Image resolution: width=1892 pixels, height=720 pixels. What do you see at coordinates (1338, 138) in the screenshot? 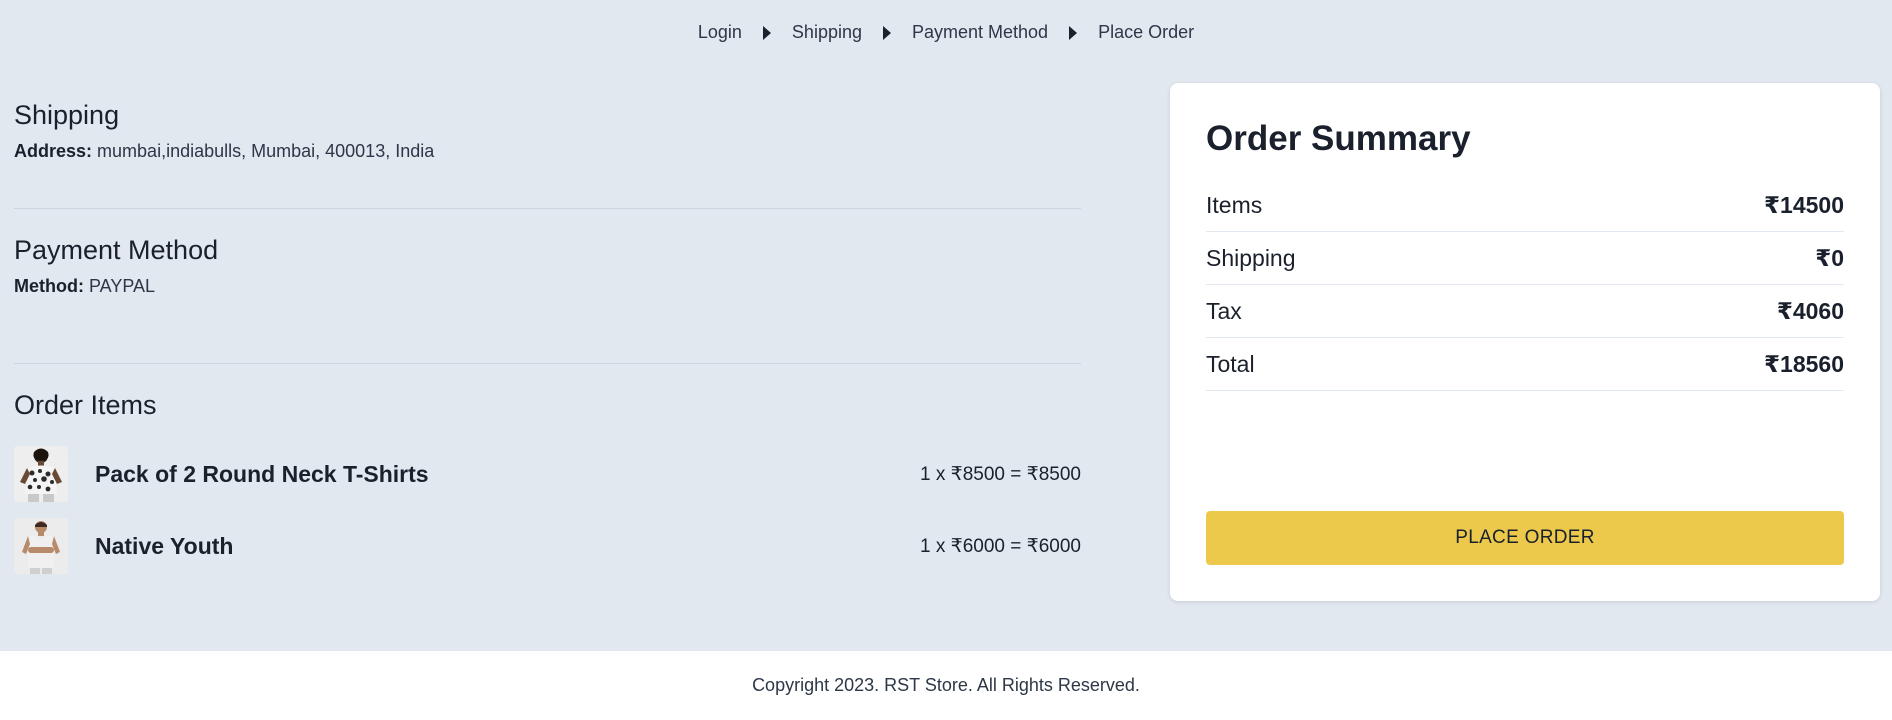
I see `order-summary-title: Order Summary` at bounding box center [1338, 138].